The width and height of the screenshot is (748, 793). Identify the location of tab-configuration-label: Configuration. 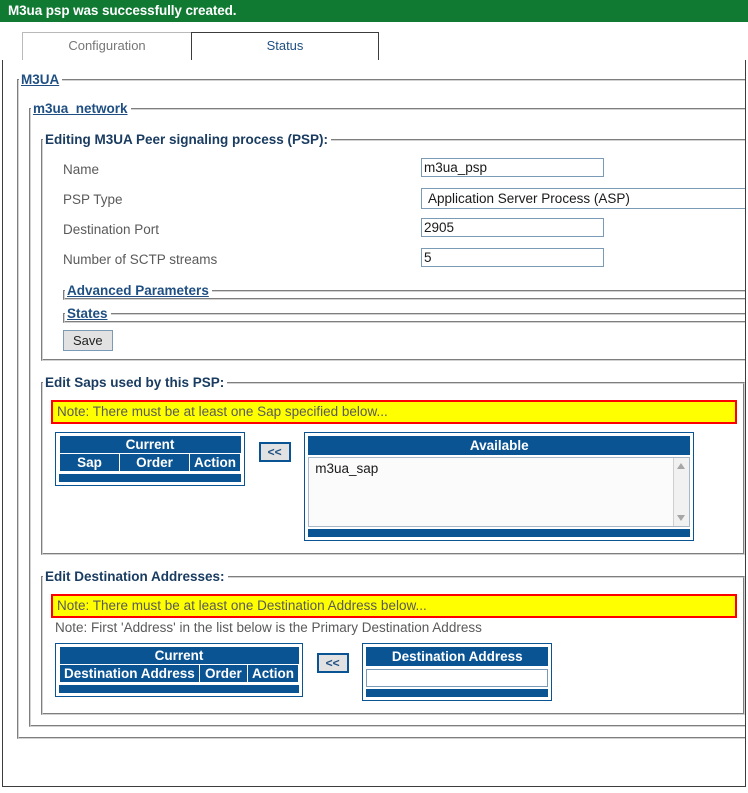
(107, 45).